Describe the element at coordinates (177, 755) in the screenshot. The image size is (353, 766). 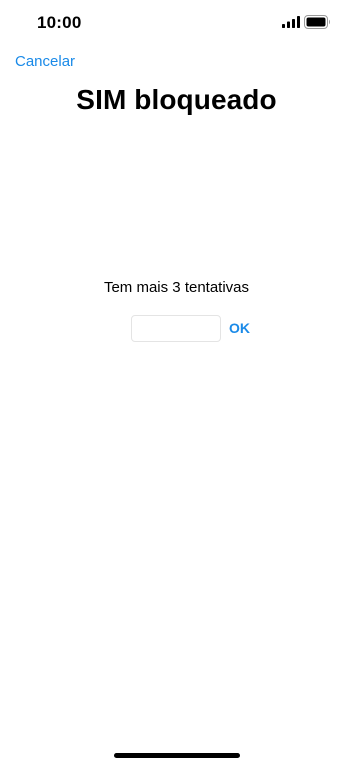
I see `home-indicator` at that location.